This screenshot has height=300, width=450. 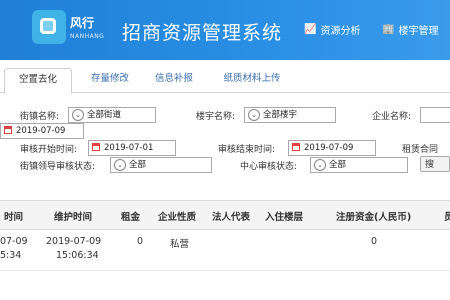 What do you see at coordinates (73, 217) in the screenshot?
I see `col-maintenance-time: 维护时间` at bounding box center [73, 217].